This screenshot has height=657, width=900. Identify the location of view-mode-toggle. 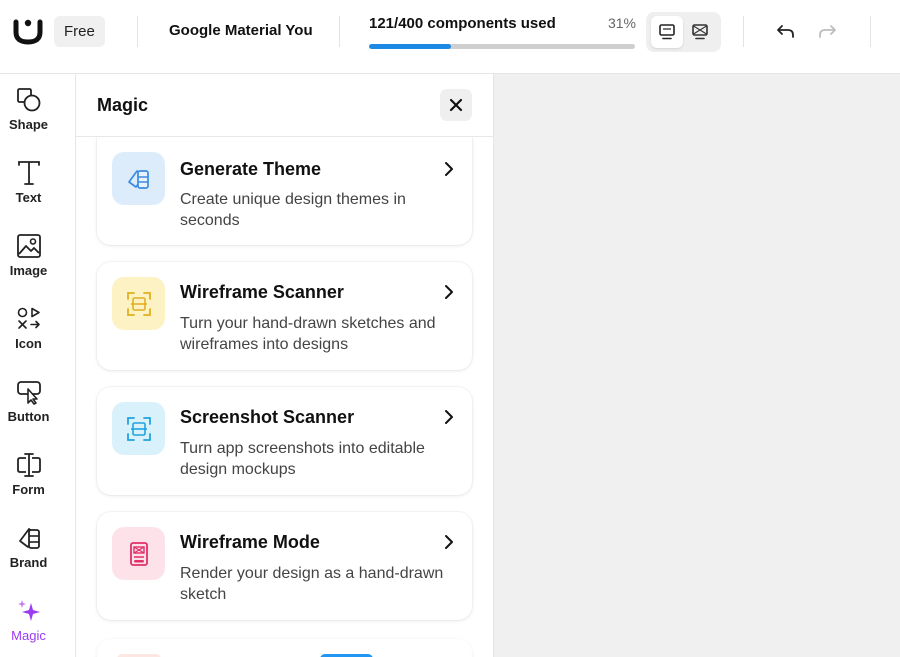
(683, 32).